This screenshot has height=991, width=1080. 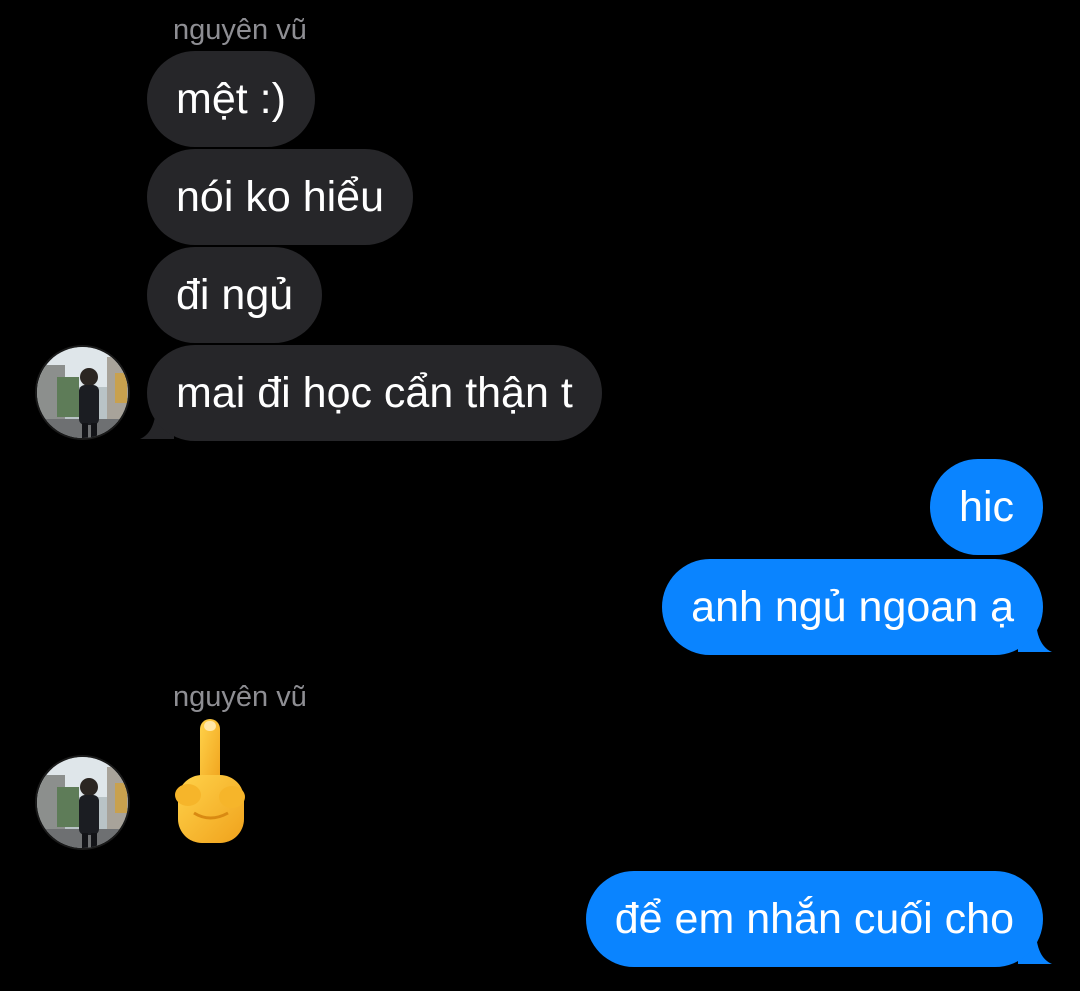 I want to click on message-text: nói ko hiểu, so click(x=280, y=197).